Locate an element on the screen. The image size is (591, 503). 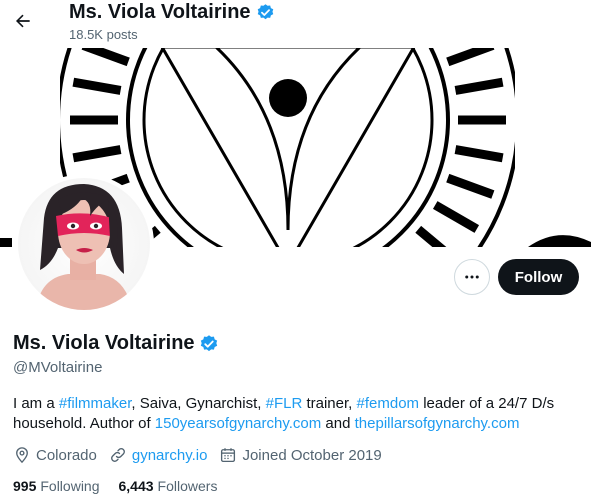
more-options-button is located at coordinates (472, 277).